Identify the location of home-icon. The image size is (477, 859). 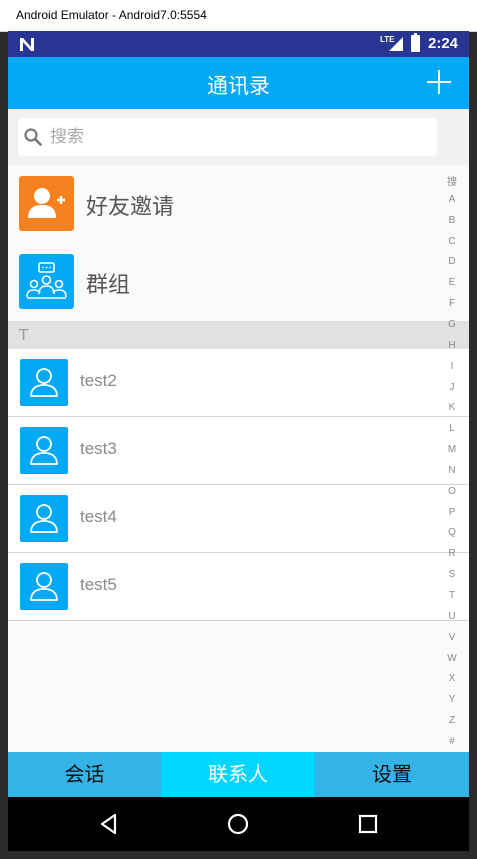
(238, 824).